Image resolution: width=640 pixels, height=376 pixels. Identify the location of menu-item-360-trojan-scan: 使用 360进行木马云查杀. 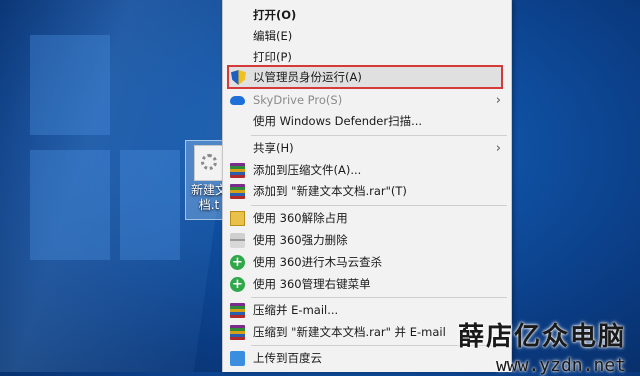
(367, 262).